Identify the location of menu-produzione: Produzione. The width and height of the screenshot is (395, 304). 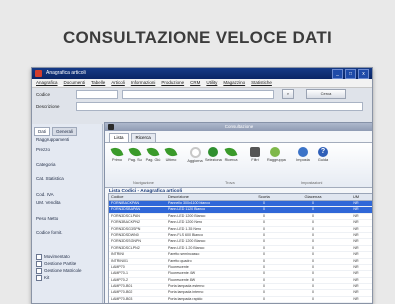
(172, 83).